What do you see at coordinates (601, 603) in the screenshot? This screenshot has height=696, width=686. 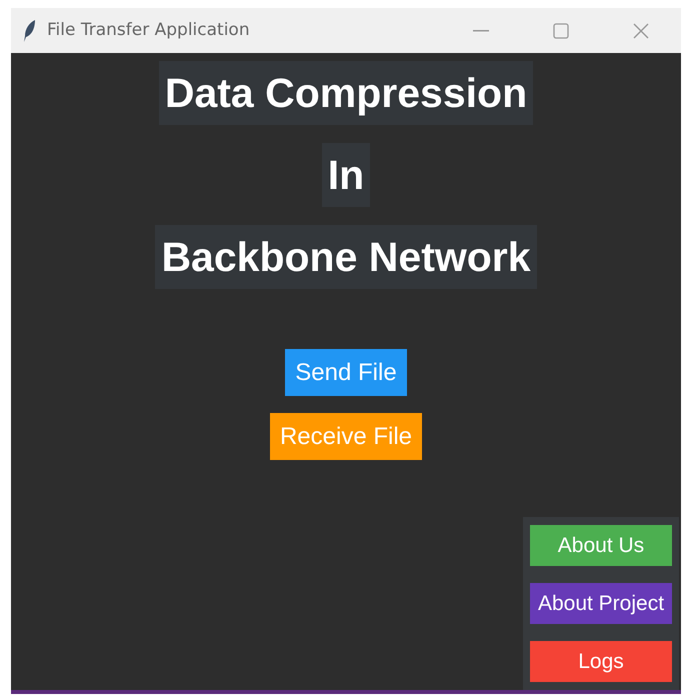 I see `side-button: About Project` at bounding box center [601, 603].